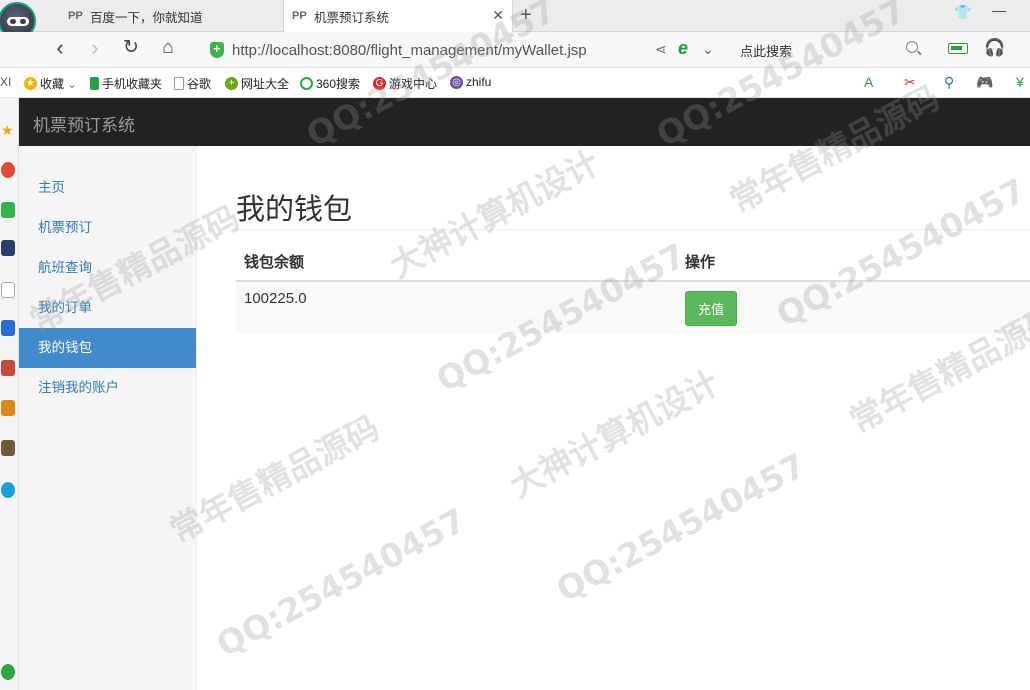 The image size is (1030, 690). Describe the element at coordinates (107, 308) in the screenshot. I see `sidebar-item-my-orders: 我的订单` at that location.